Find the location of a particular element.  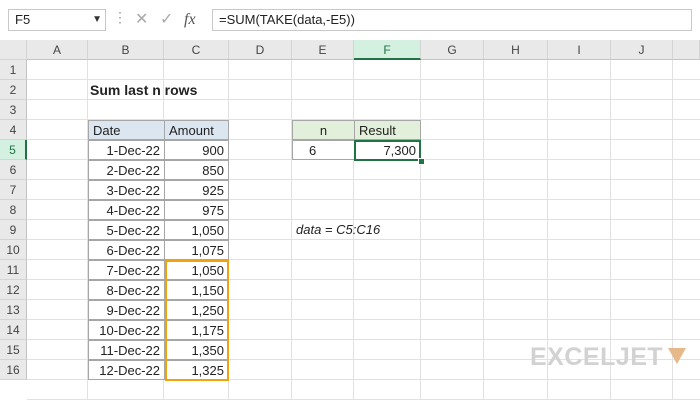

sheet-title: Sum last n rows is located at coordinates (160, 90).